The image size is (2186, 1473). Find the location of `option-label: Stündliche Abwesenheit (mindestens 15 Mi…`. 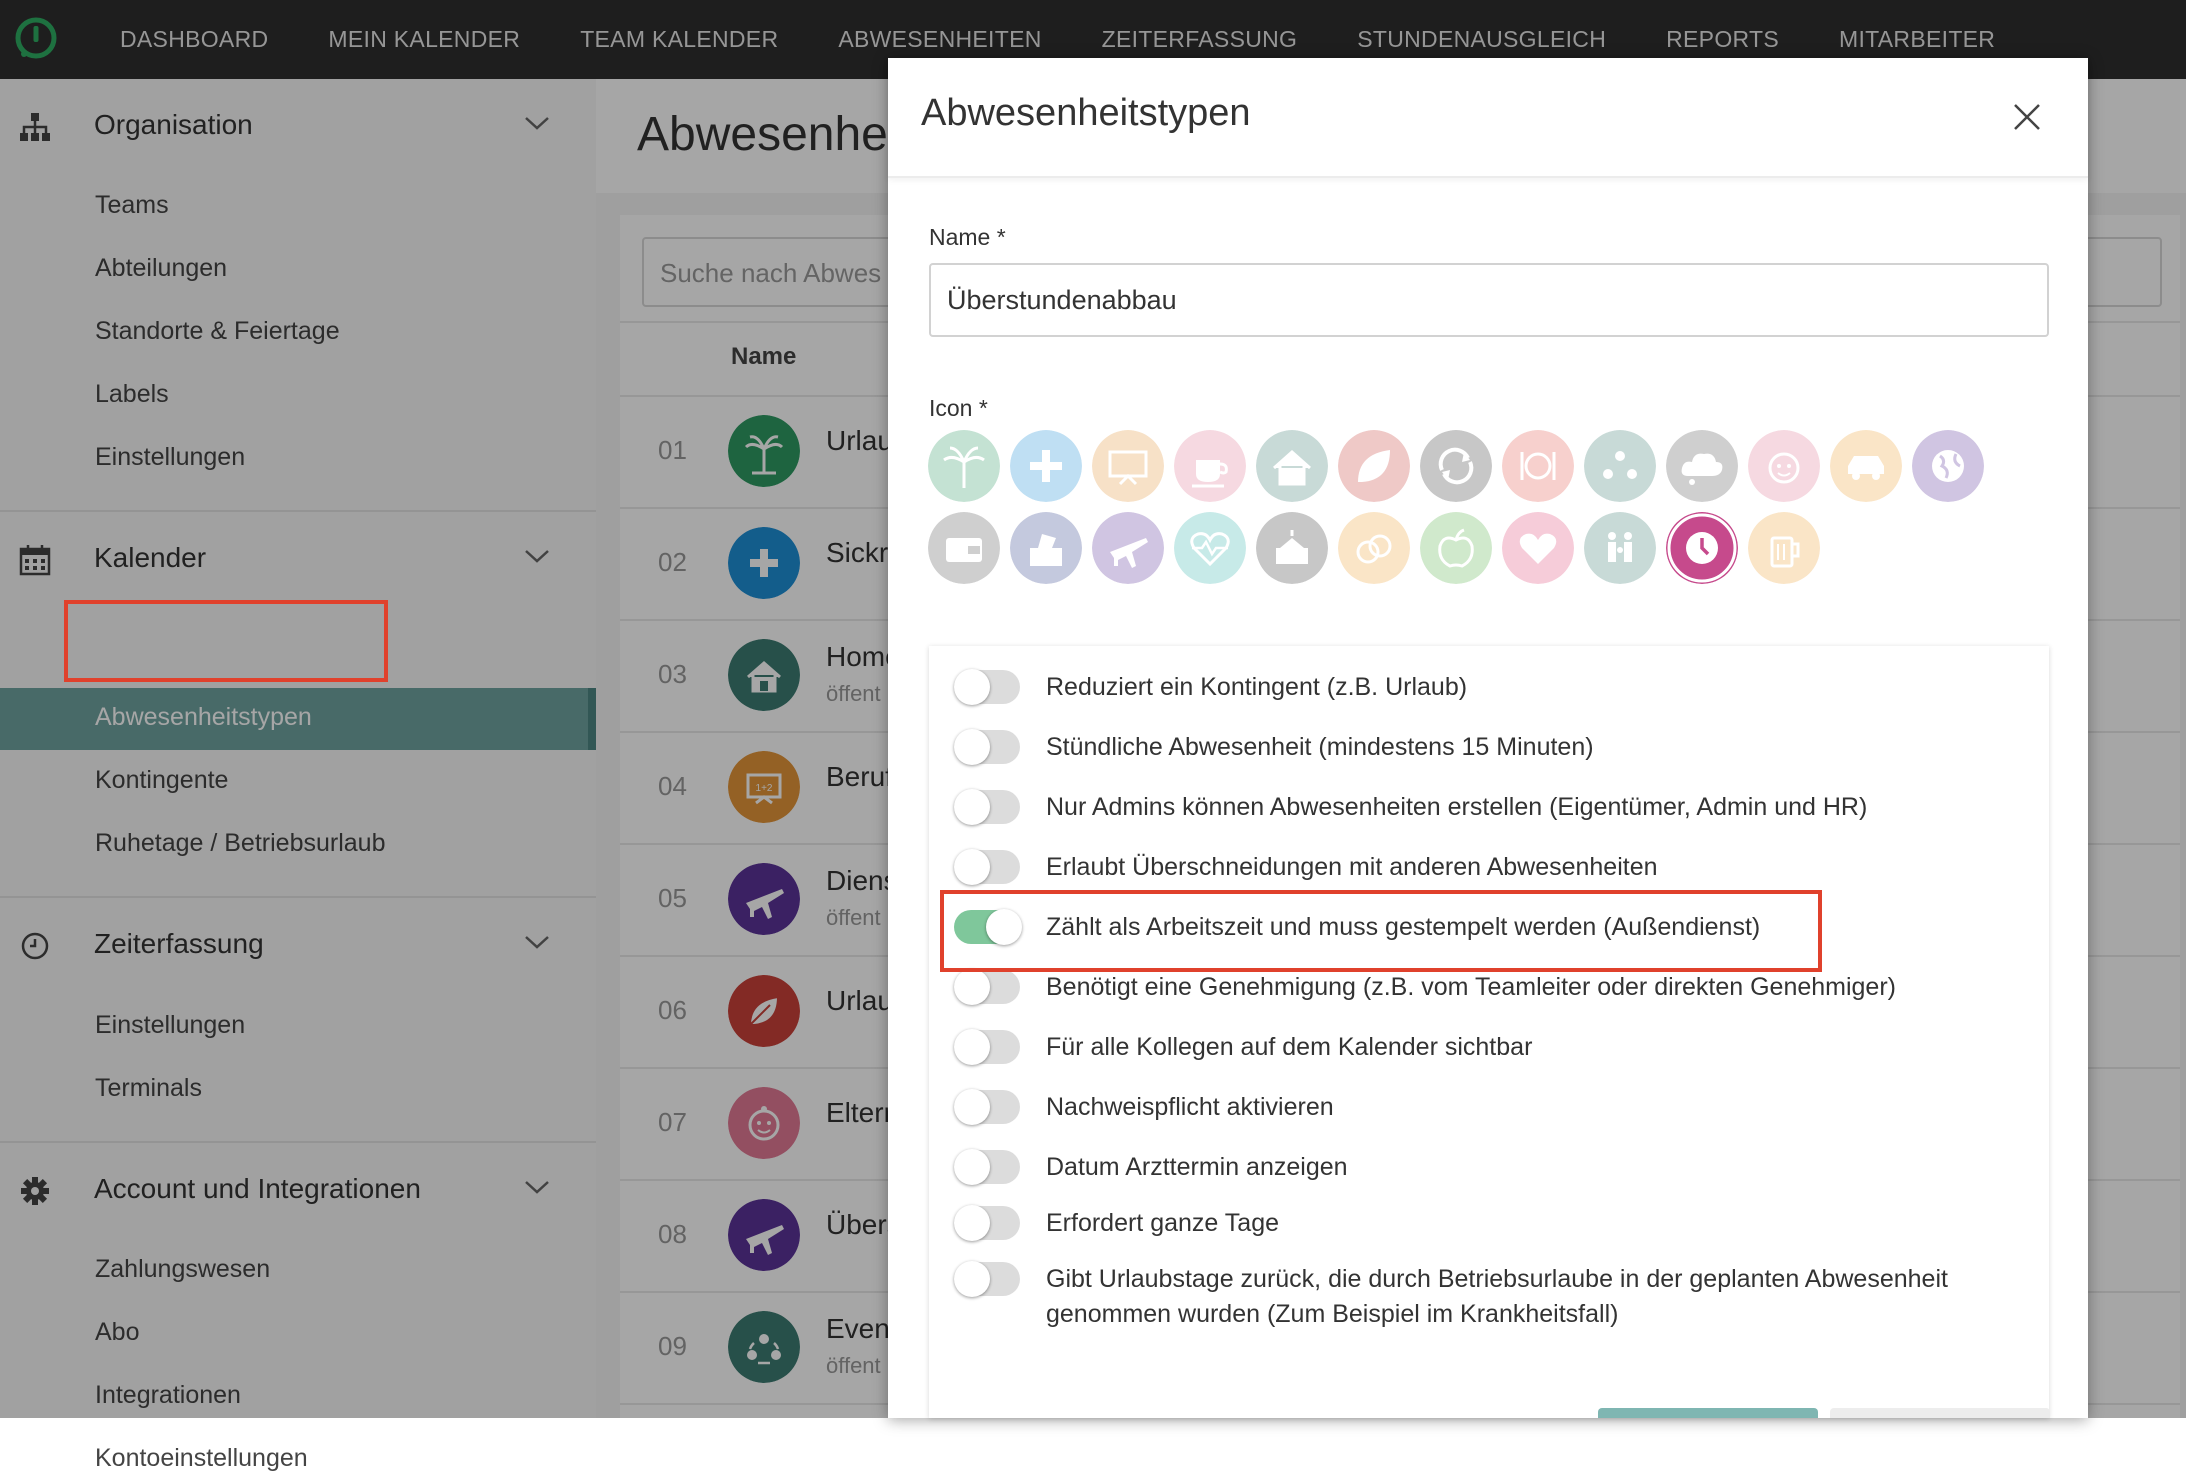

option-label: Stündliche Abwesenheit (mindestens 15 Mi… is located at coordinates (1320, 747).